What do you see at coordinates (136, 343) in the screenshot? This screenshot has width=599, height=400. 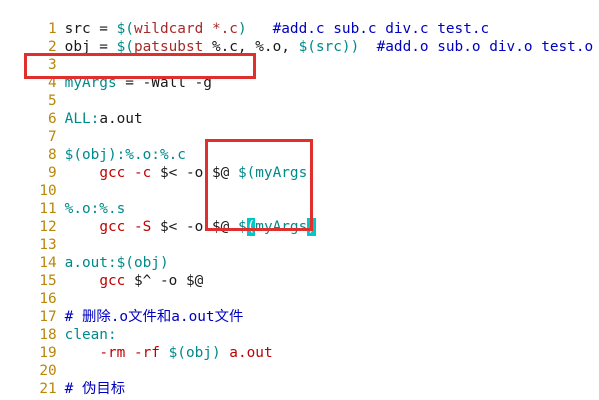 I see `code-line: 19 -rm -rf $(obj) a.out` at bounding box center [136, 343].